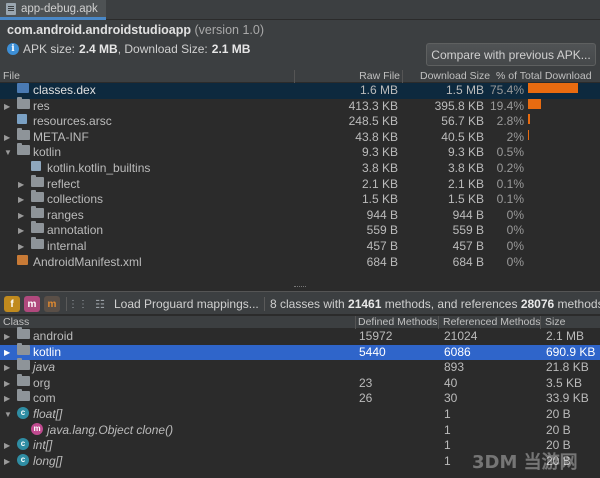 This screenshot has width=600, height=478. Describe the element at coordinates (300, 262) in the screenshot. I see `file-row: AndroidManifest.xml 684 B 684 B 0%` at that location.